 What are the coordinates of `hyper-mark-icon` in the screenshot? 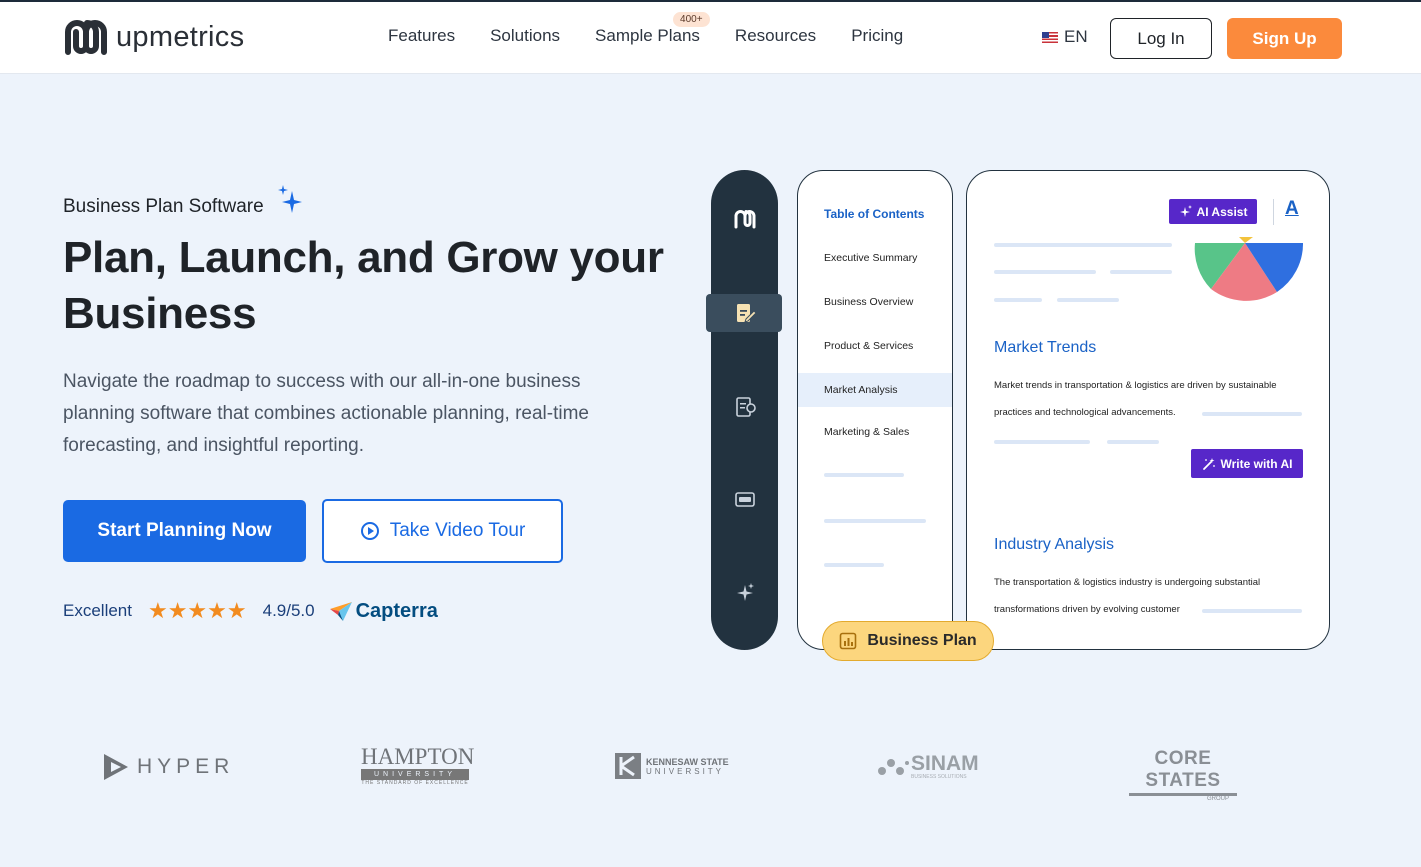 It's located at (116, 767).